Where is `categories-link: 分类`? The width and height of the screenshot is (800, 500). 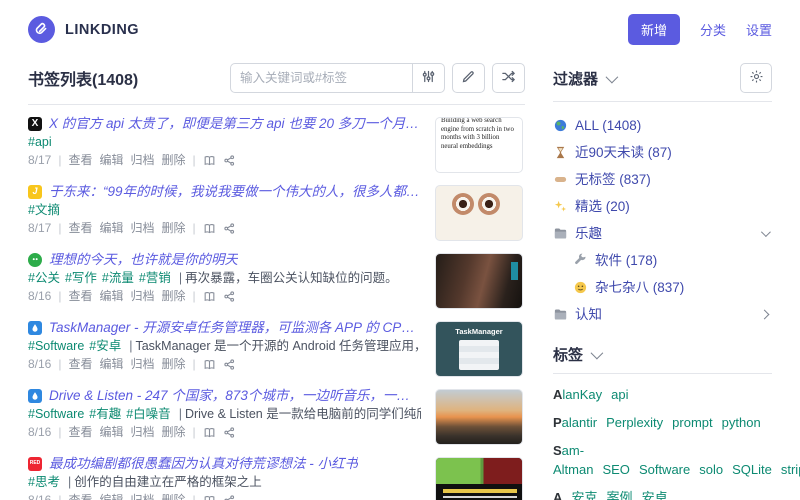
categories-link: 分类 is located at coordinates (713, 29).